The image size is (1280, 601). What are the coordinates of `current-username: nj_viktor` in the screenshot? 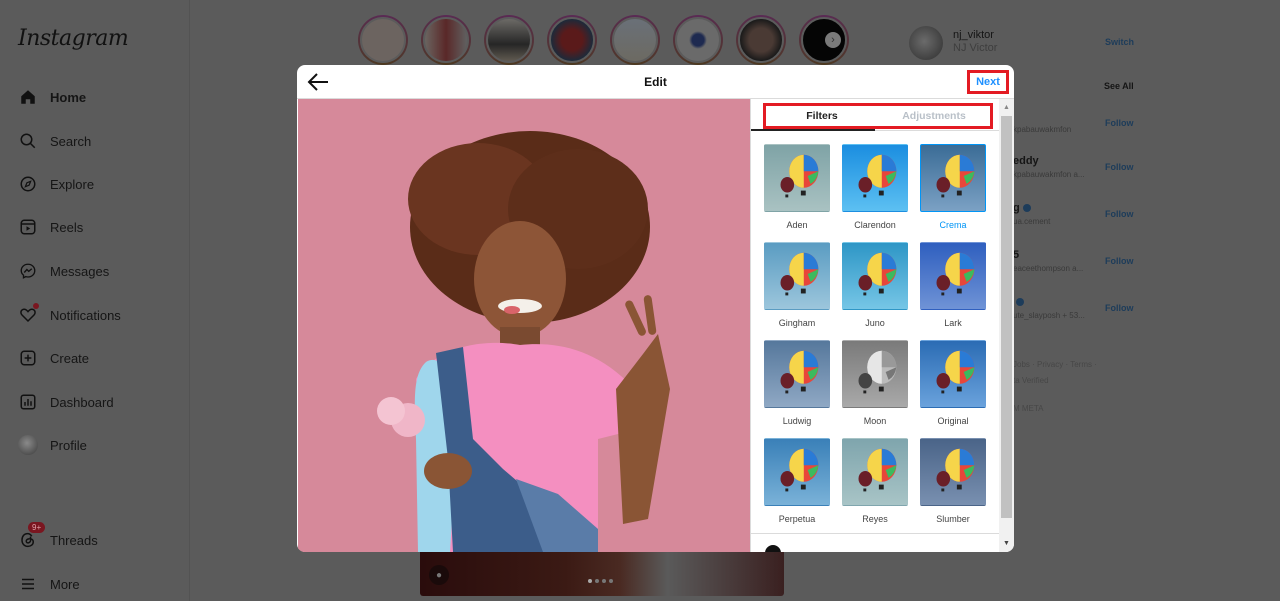 It's located at (973, 35).